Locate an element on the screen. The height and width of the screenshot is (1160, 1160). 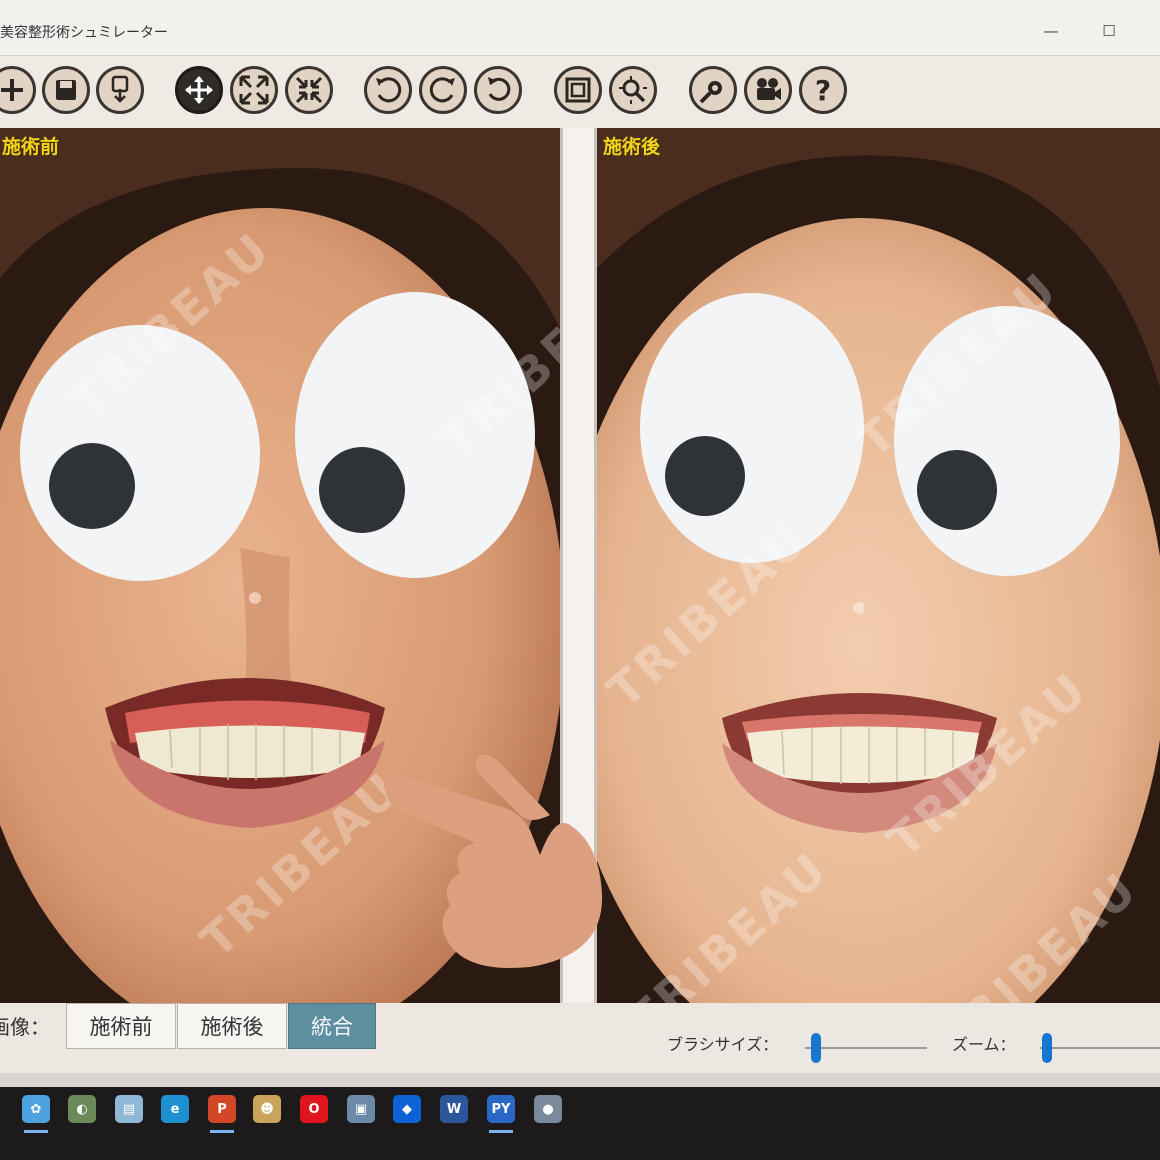
image-mode-label: 画像： is located at coordinates (25, 1027).